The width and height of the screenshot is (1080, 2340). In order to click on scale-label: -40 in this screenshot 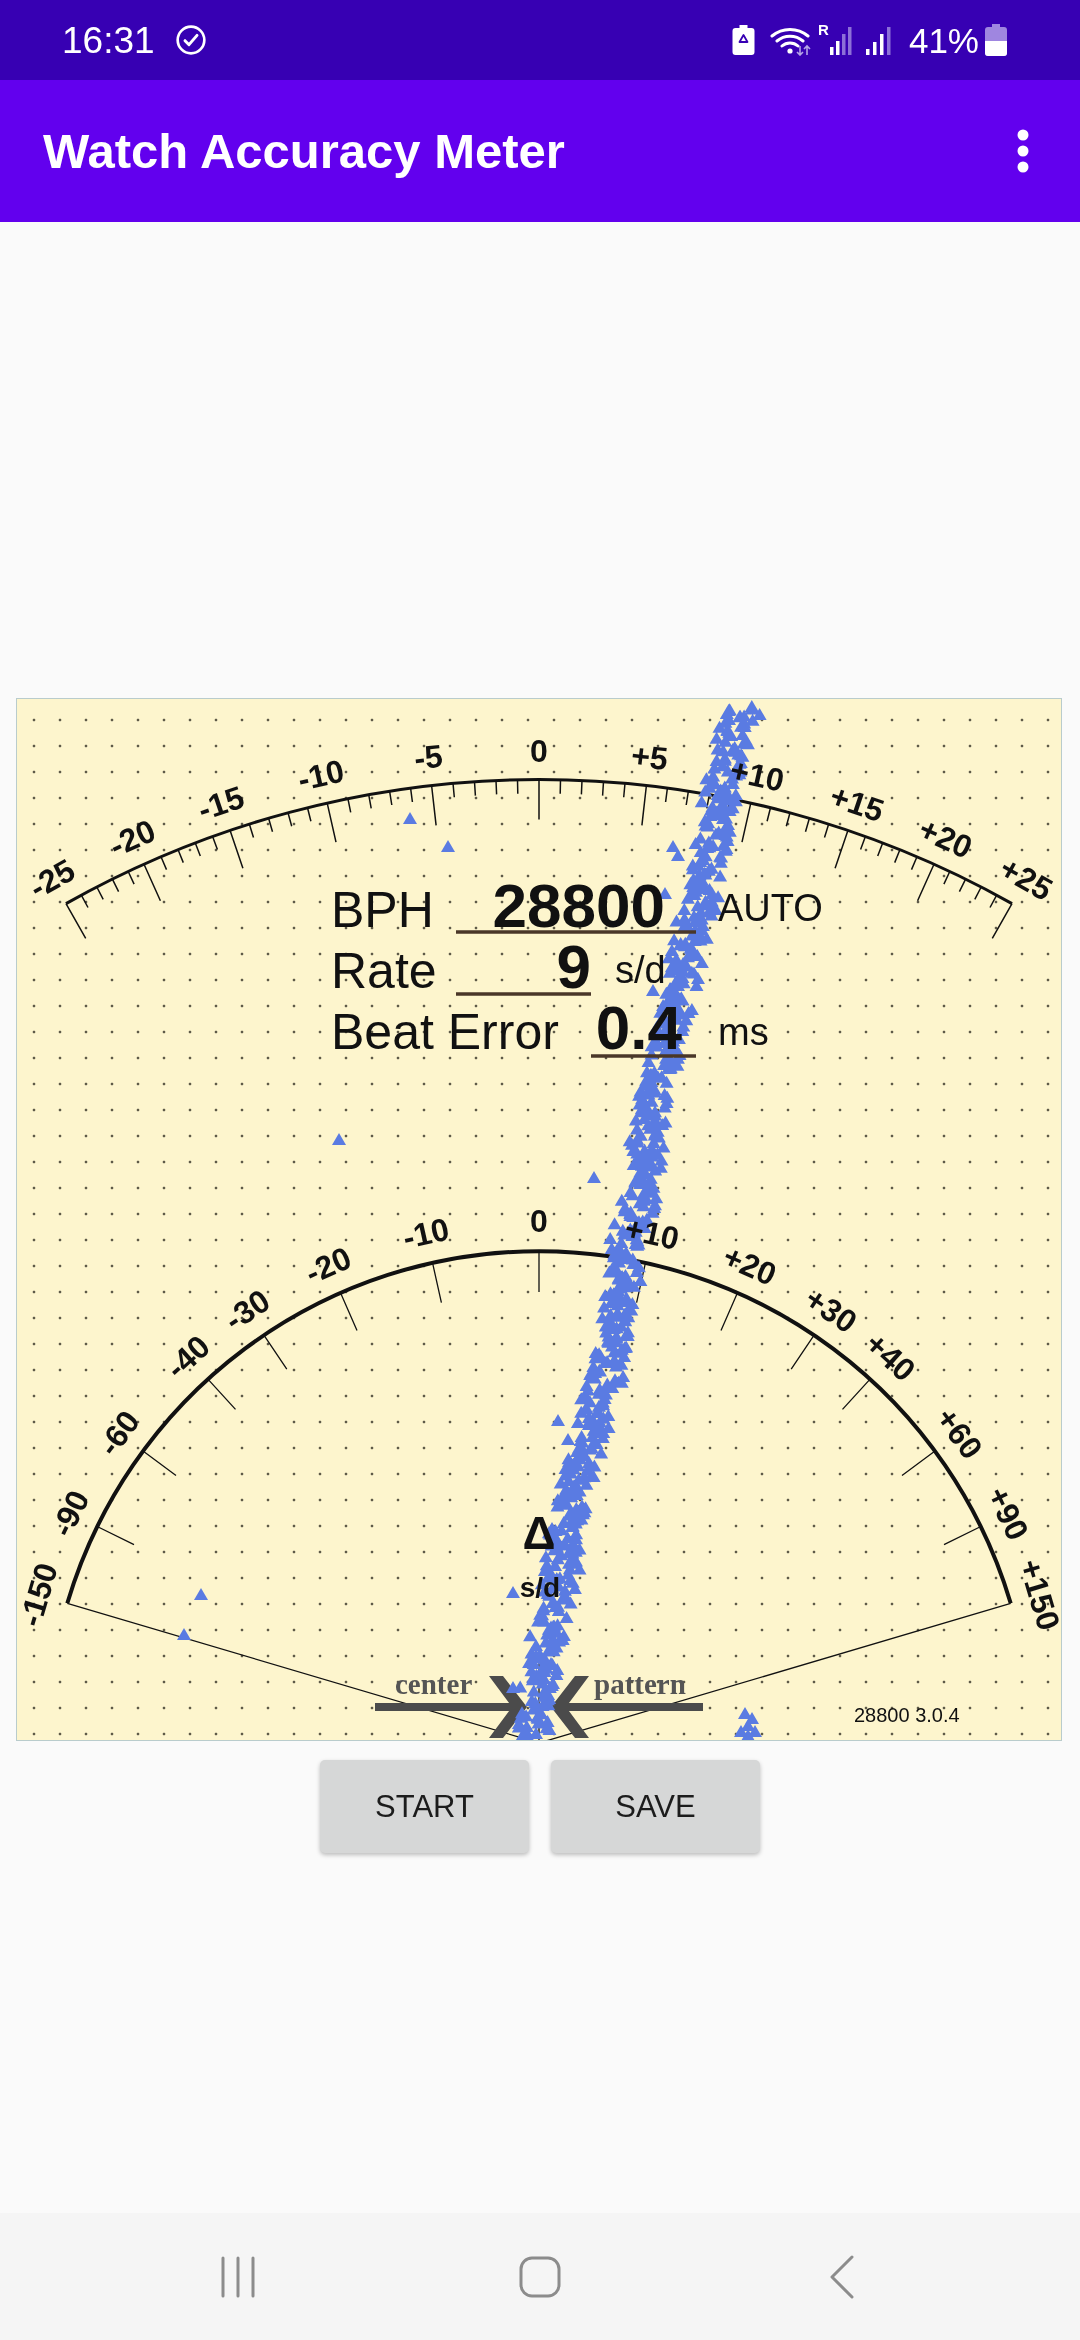, I will do `click(187, 1357)`.